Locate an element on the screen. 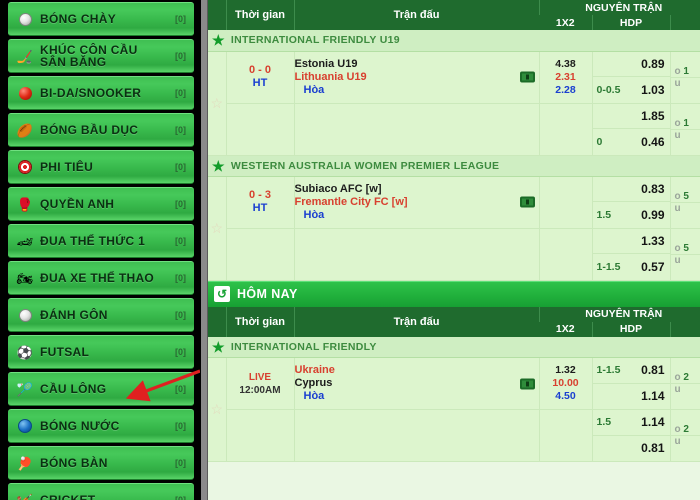 This screenshot has width=700, height=500. hdp-cell-secondary: 1.33 1-1.5 0.57 is located at coordinates (630, 254).